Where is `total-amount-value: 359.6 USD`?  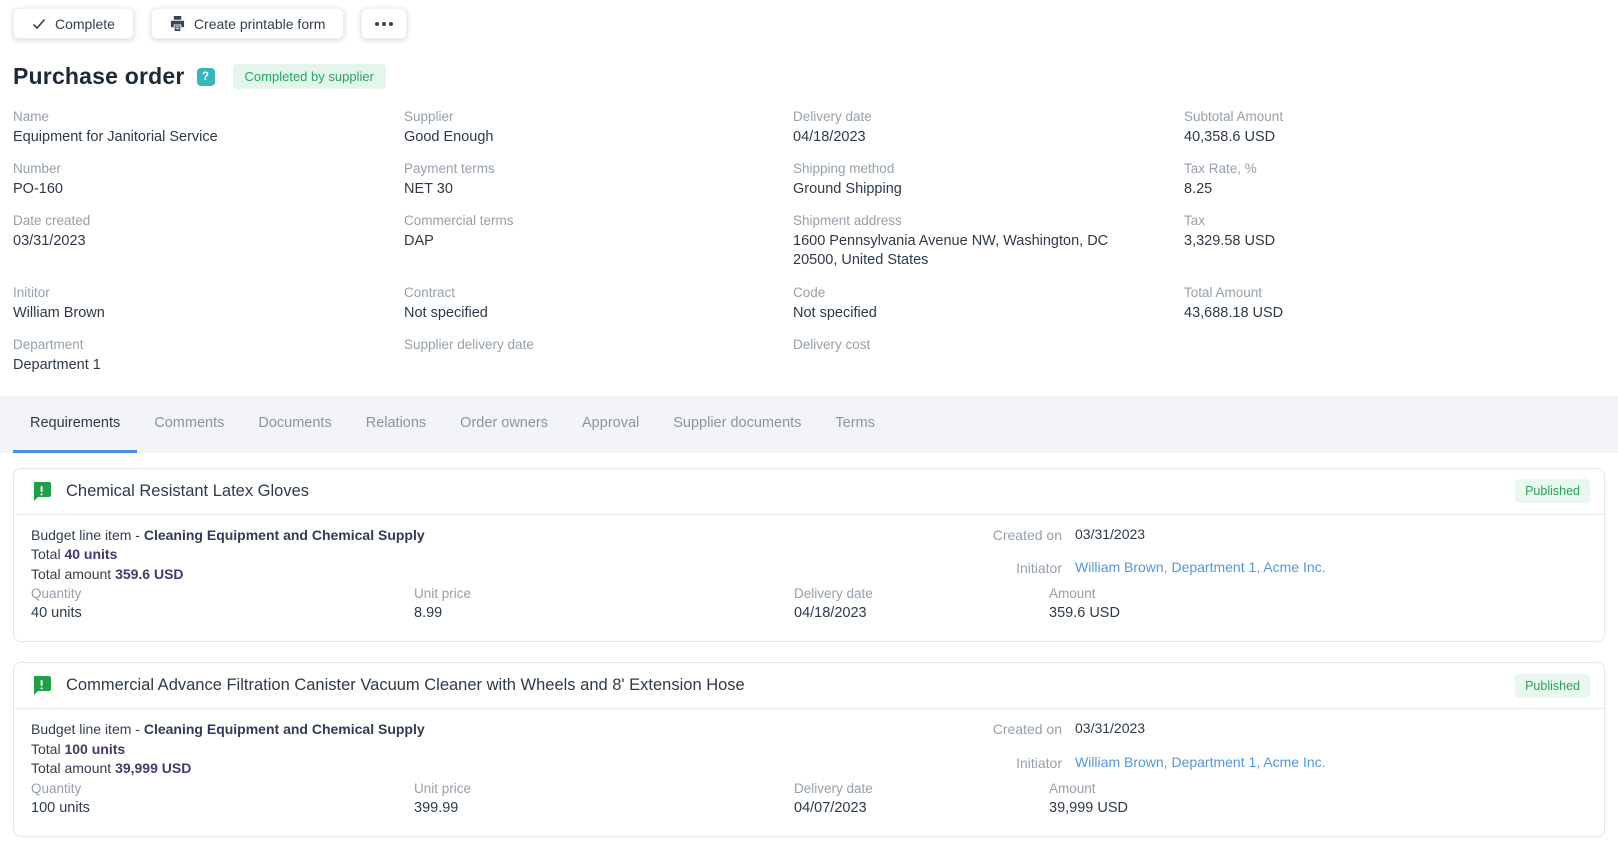 total-amount-value: 359.6 USD is located at coordinates (149, 573).